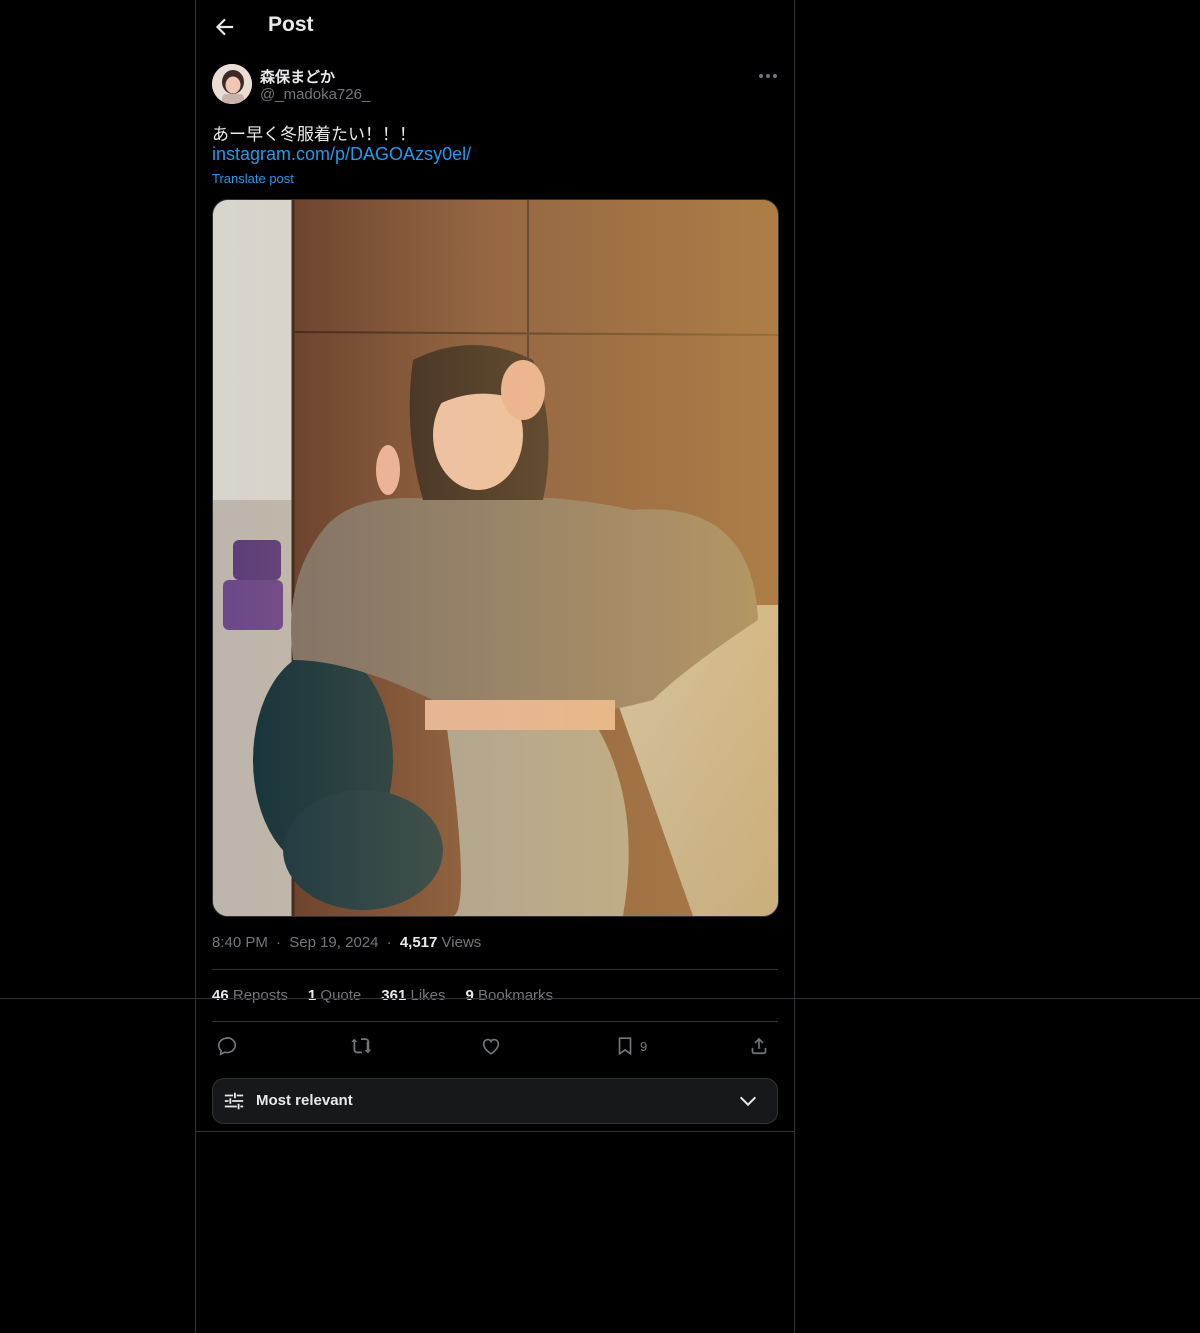 The image size is (1200, 1333). I want to click on views-label: Views, so click(461, 942).